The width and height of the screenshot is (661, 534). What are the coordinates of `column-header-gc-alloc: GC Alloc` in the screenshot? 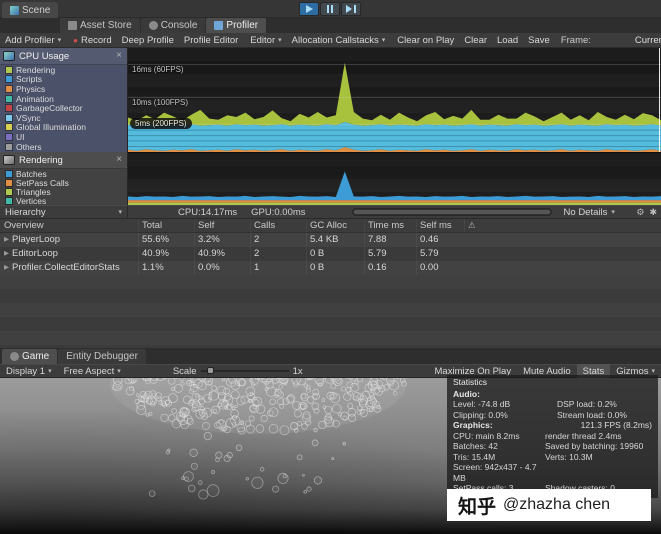 It's located at (335, 226).